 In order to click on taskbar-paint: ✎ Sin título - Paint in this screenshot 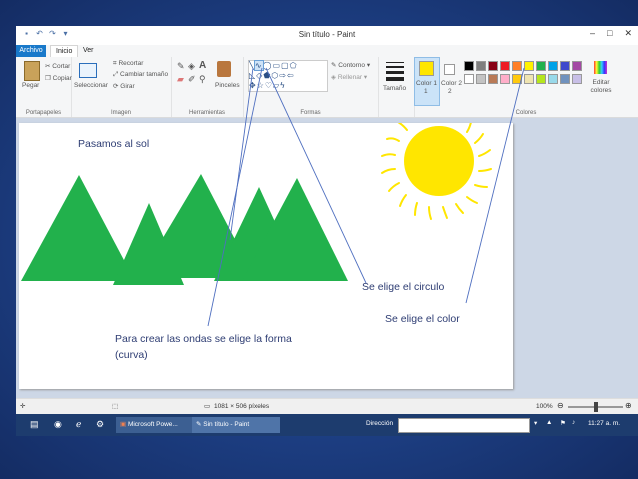, I will do `click(236, 425)`.